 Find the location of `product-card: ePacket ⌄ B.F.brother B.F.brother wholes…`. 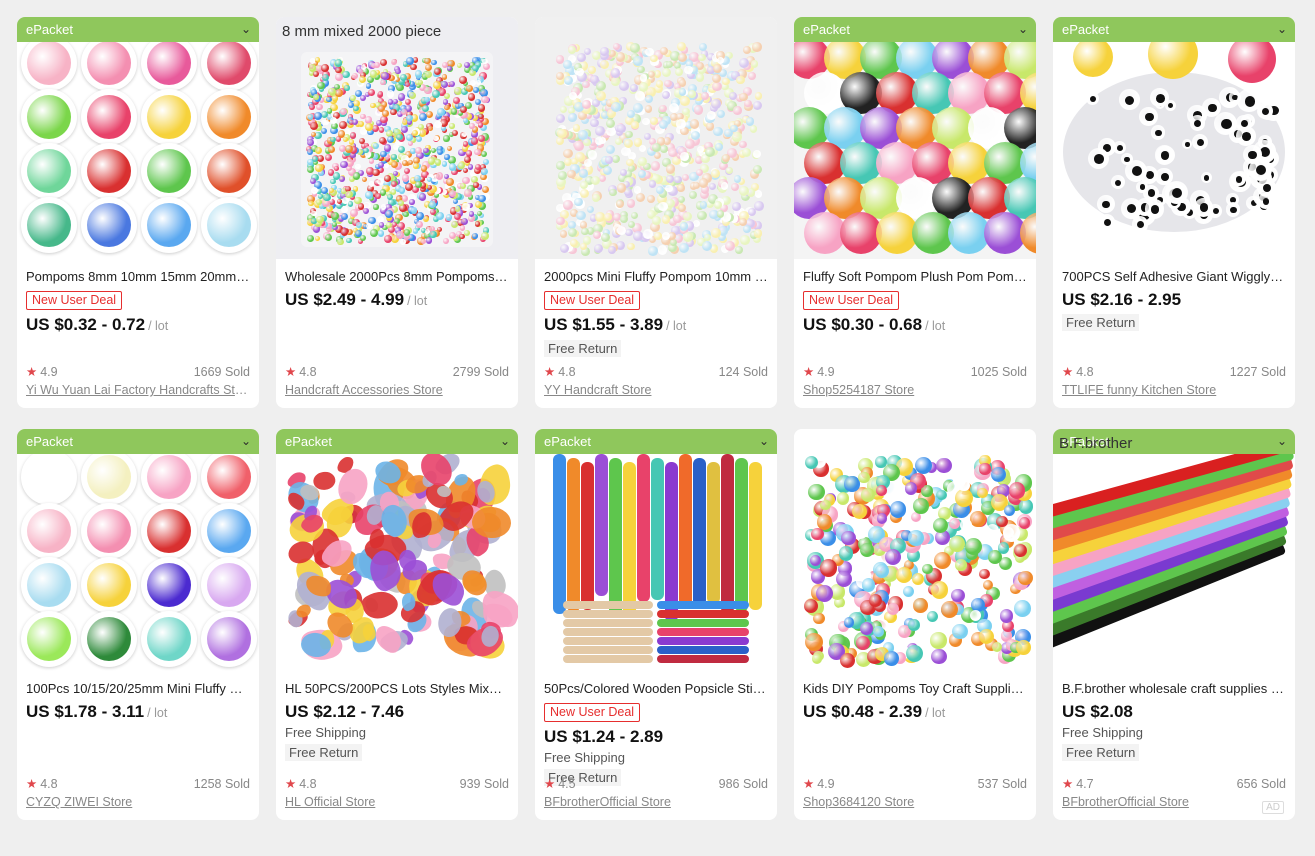

product-card: ePacket ⌄ B.F.brother B.F.brother wholes… is located at coordinates (1174, 624).